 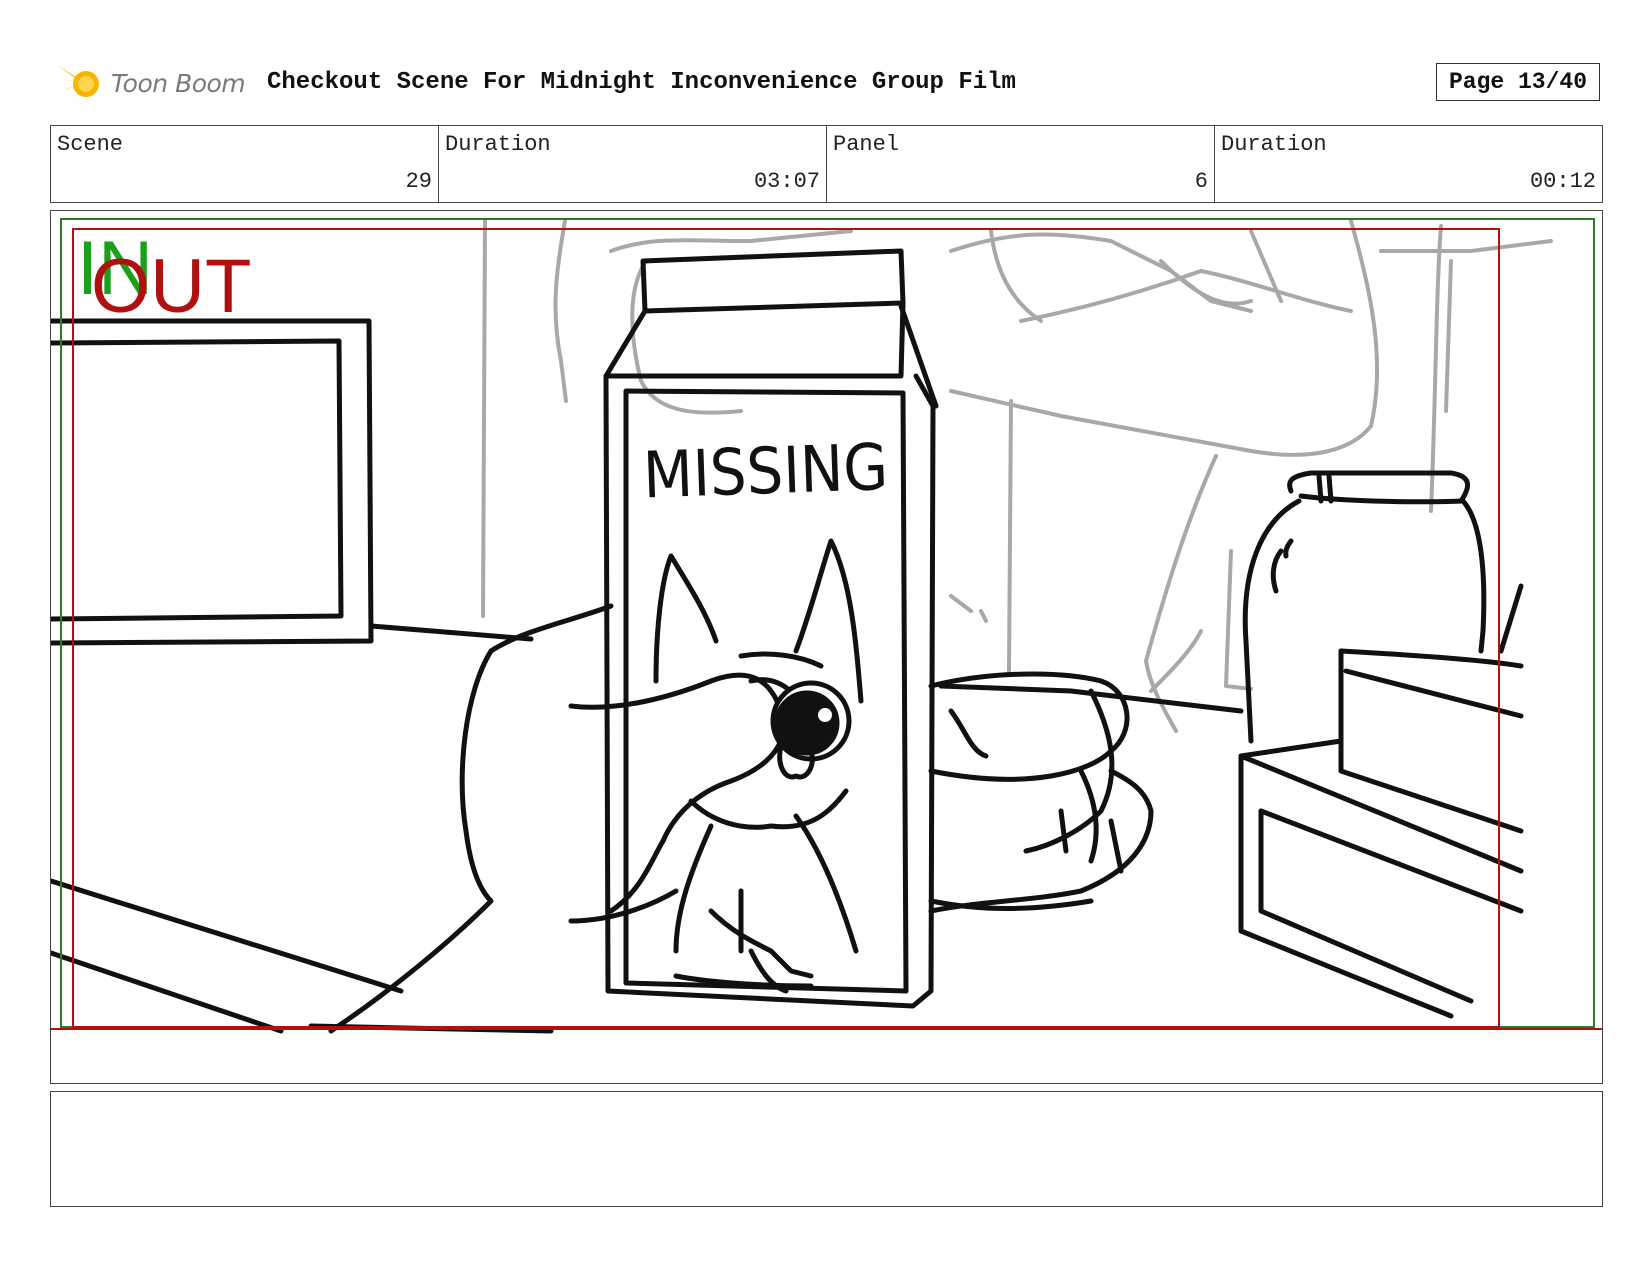 What do you see at coordinates (633, 164) in the screenshot?
I see `scene-duration-cell: Duration 03:07` at bounding box center [633, 164].